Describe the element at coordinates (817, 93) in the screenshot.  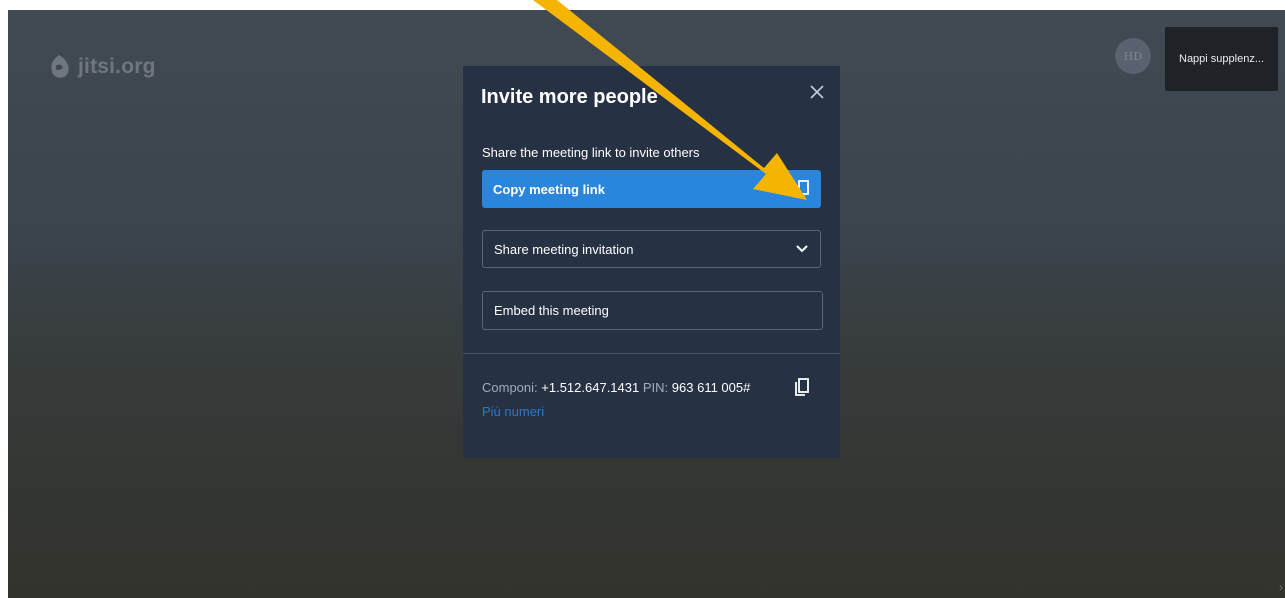
I see `close-icon` at that location.